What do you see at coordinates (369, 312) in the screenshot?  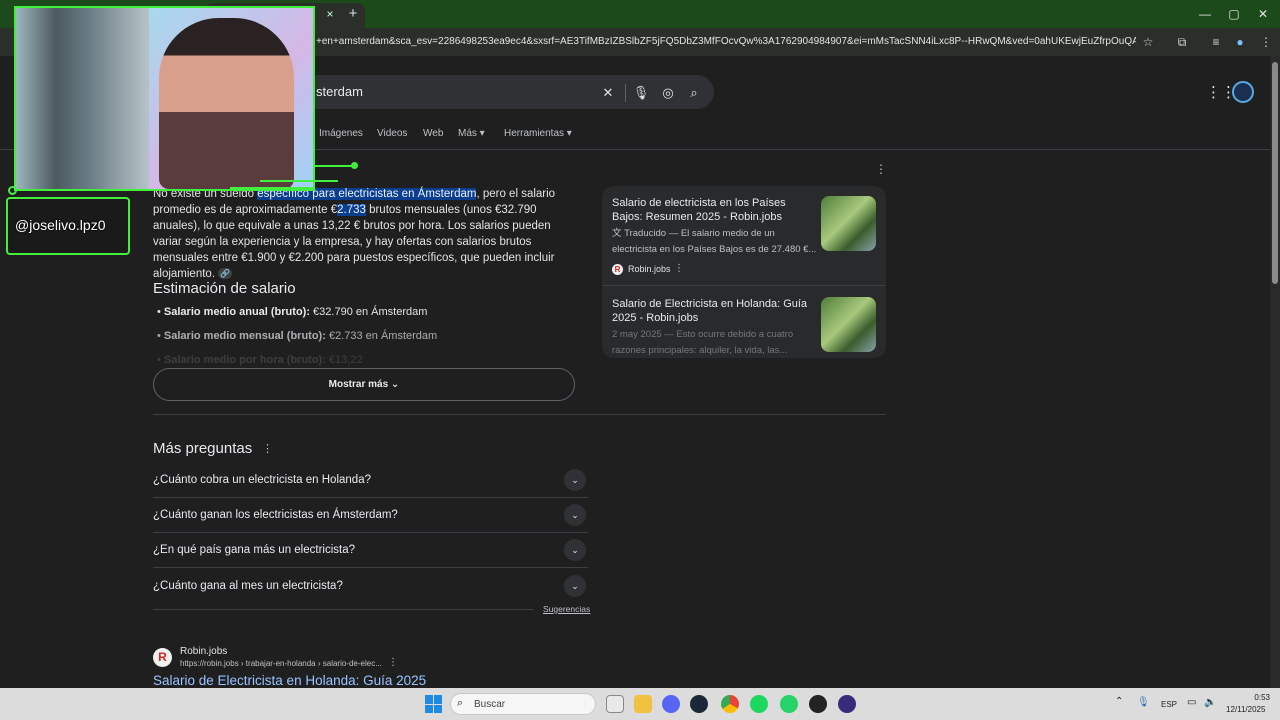 I see `bullet-value: €32.790 en Ámsterdam` at bounding box center [369, 312].